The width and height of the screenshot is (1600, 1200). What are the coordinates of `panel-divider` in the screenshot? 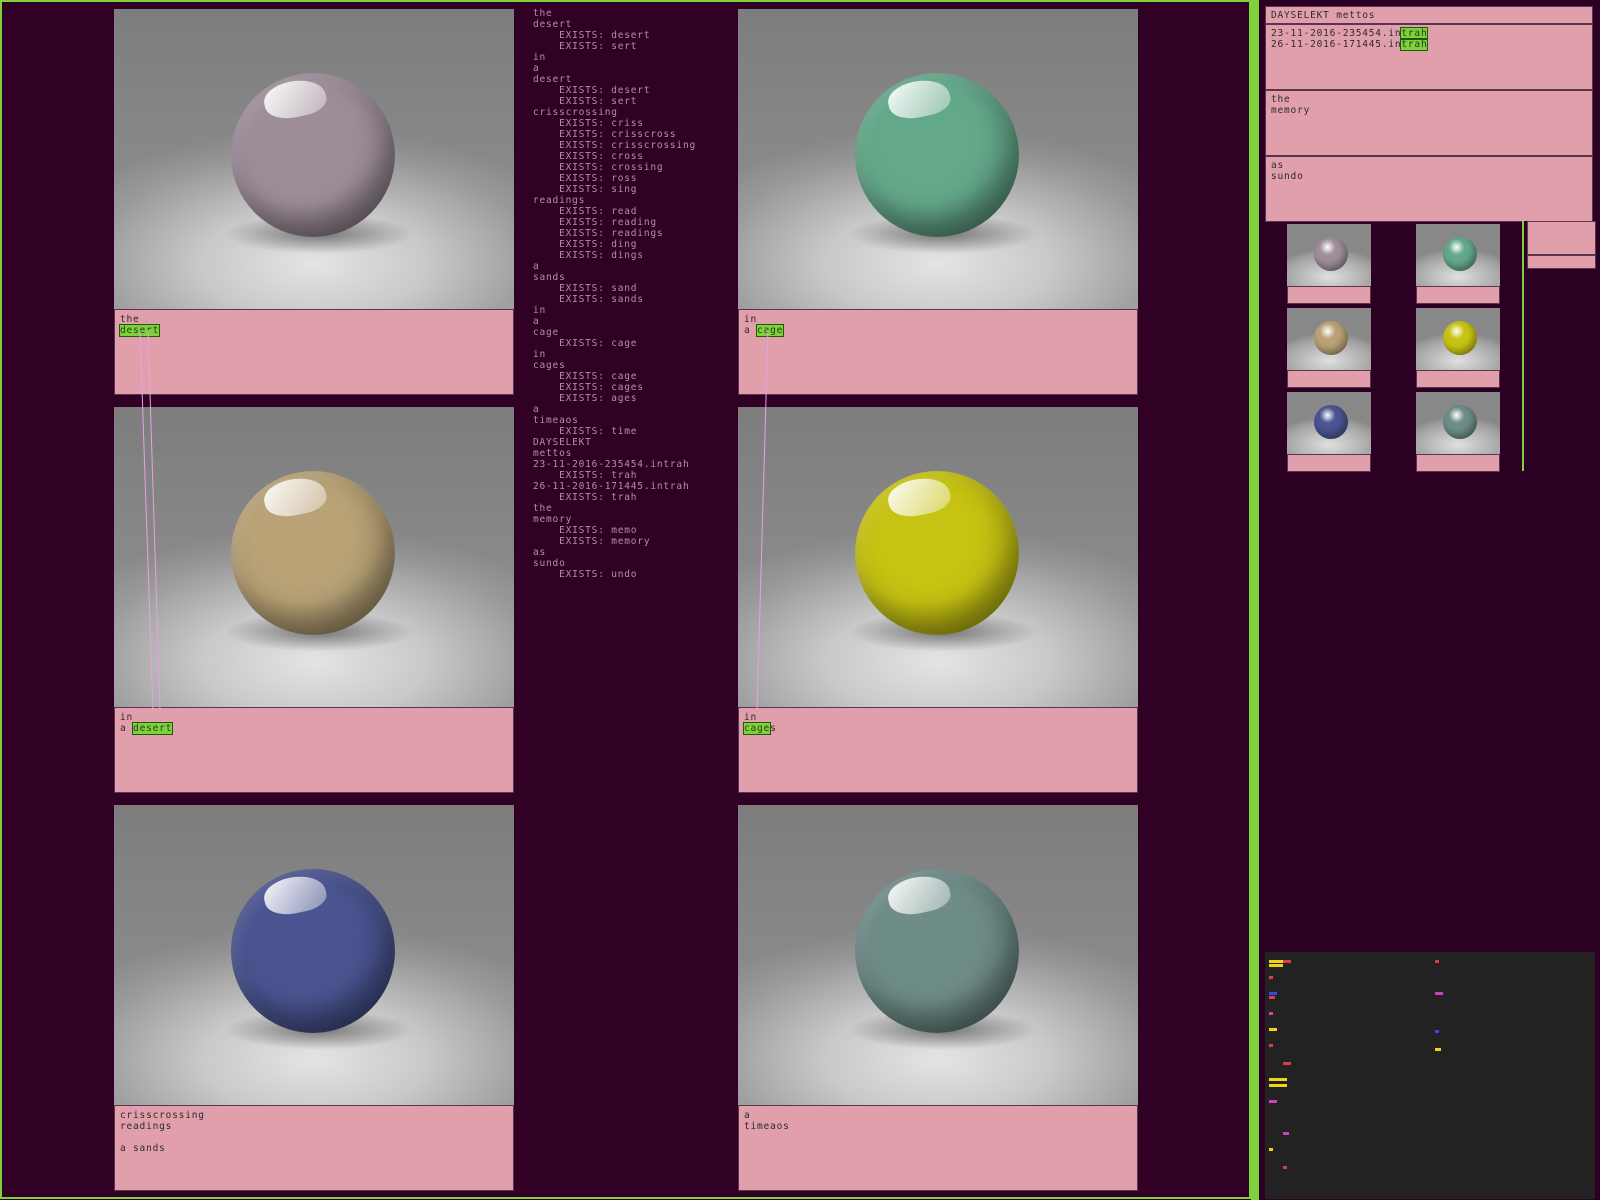 It's located at (1255, 600).